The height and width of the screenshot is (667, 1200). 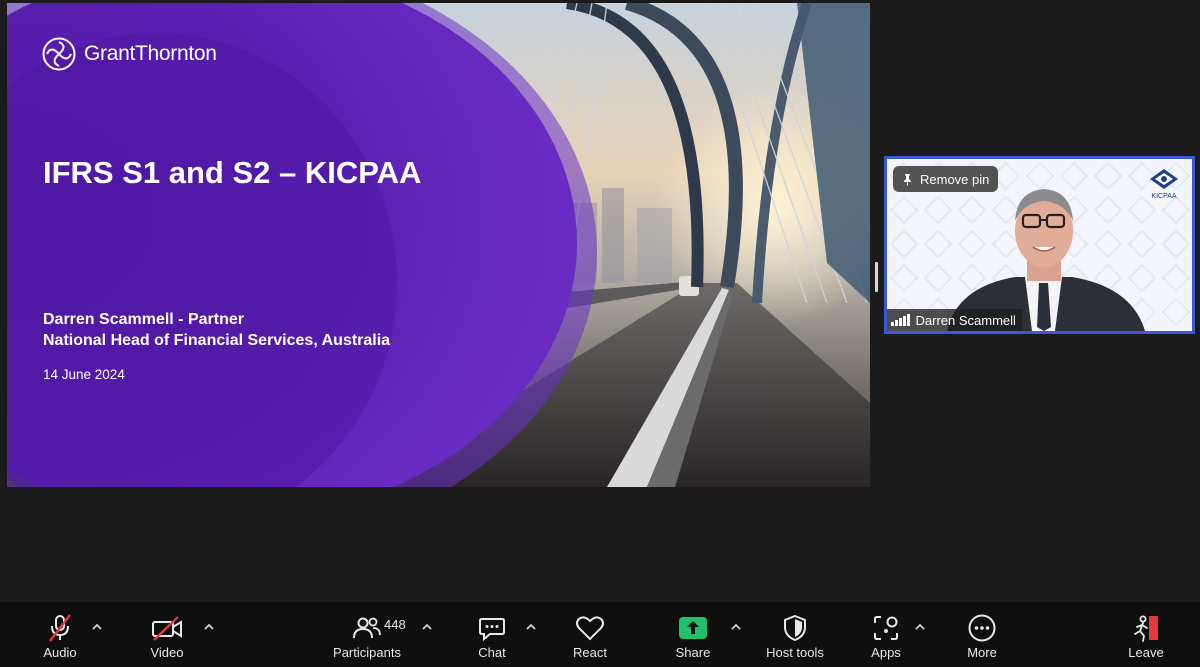 I want to click on host-tools-label: Host tools, so click(x=795, y=652).